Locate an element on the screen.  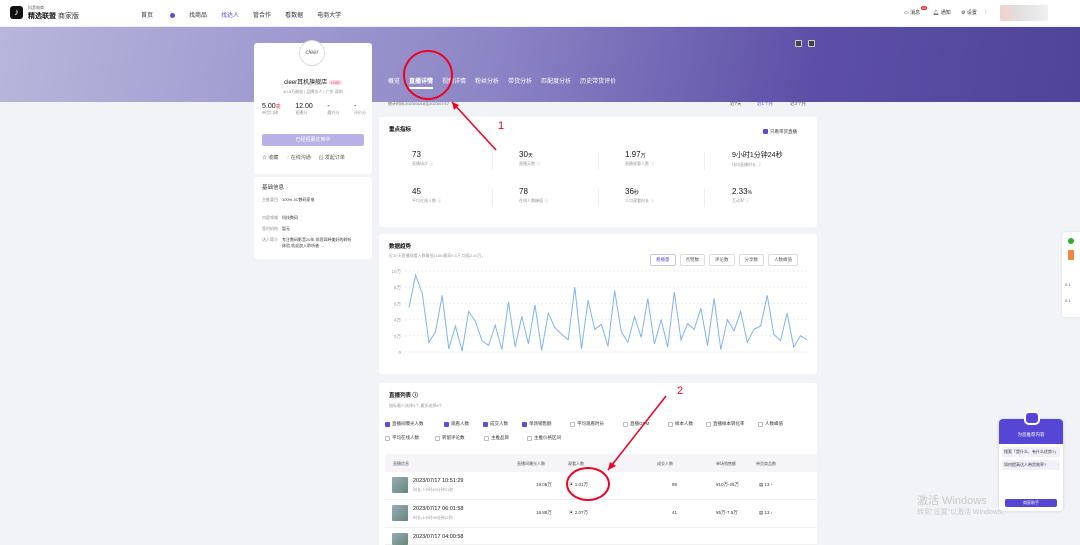
metric-filter-checkbox: 转留评论数 is located at coordinates (450, 438).